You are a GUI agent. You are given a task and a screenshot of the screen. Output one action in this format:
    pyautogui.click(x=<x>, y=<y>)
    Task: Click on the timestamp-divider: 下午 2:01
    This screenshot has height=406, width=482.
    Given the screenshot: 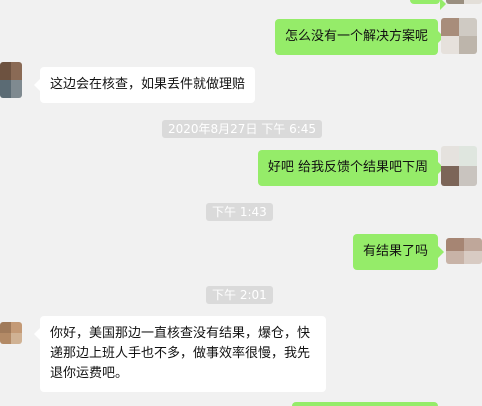 What is the action you would take?
    pyautogui.click(x=239, y=295)
    